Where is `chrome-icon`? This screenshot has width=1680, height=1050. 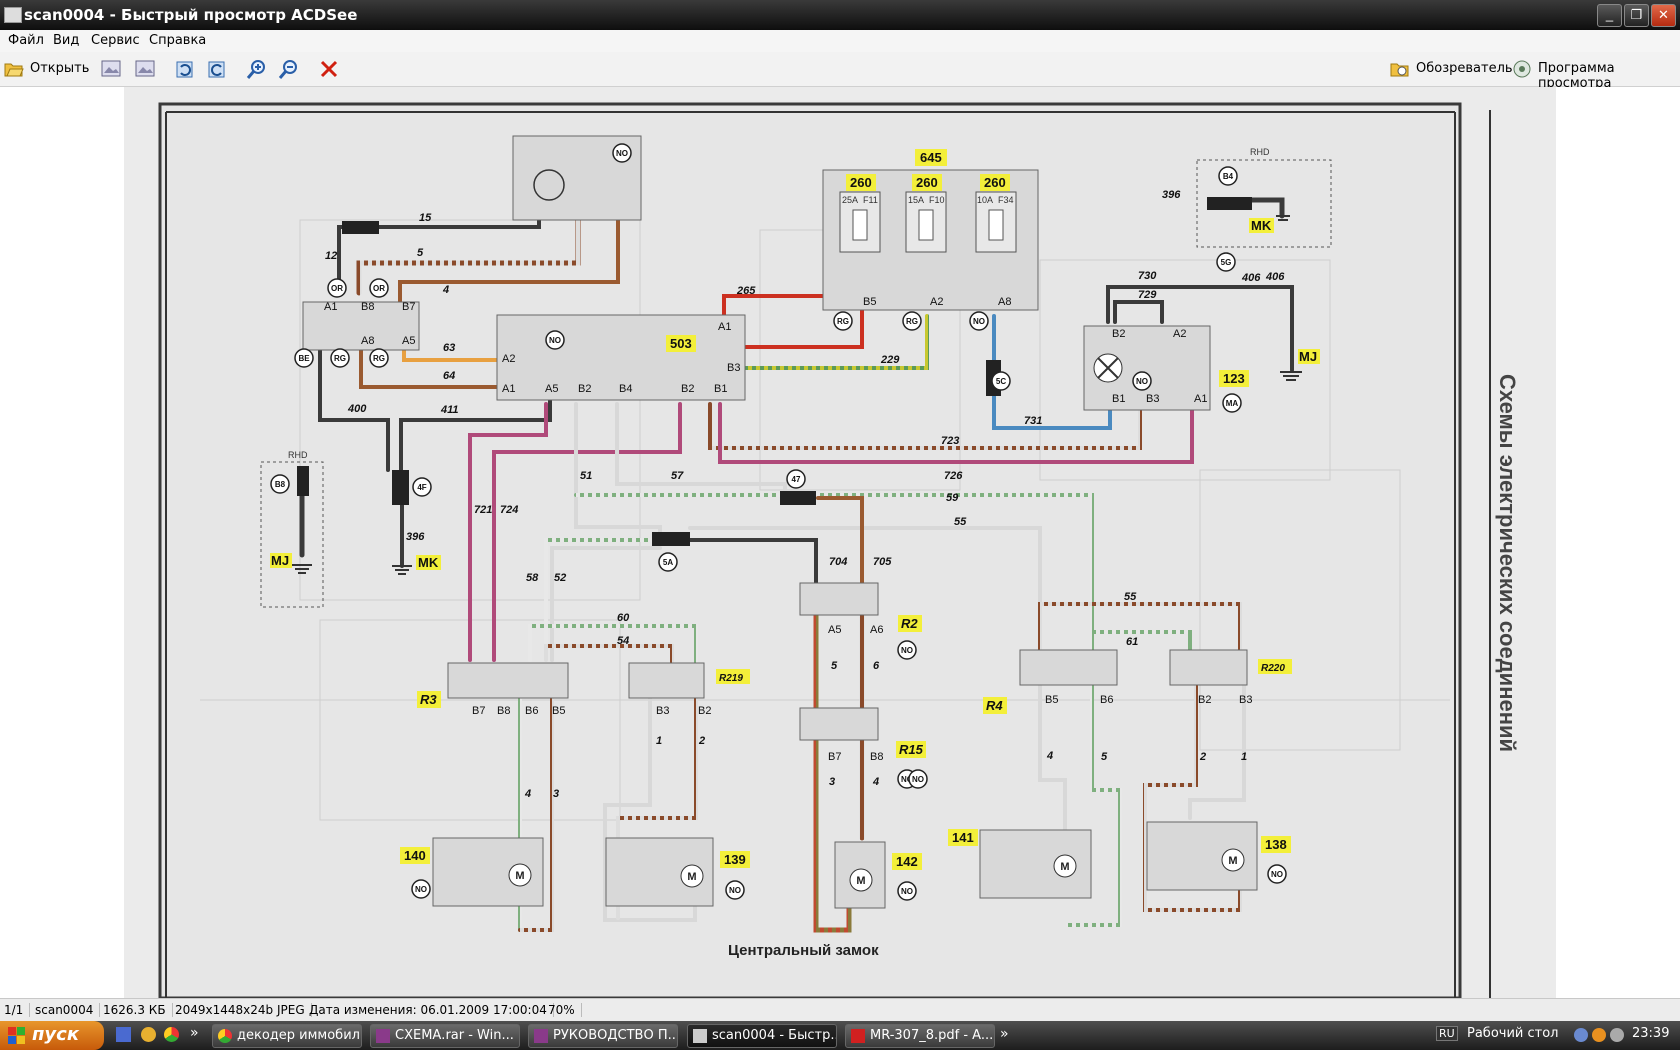
chrome-icon is located at coordinates (171, 1034).